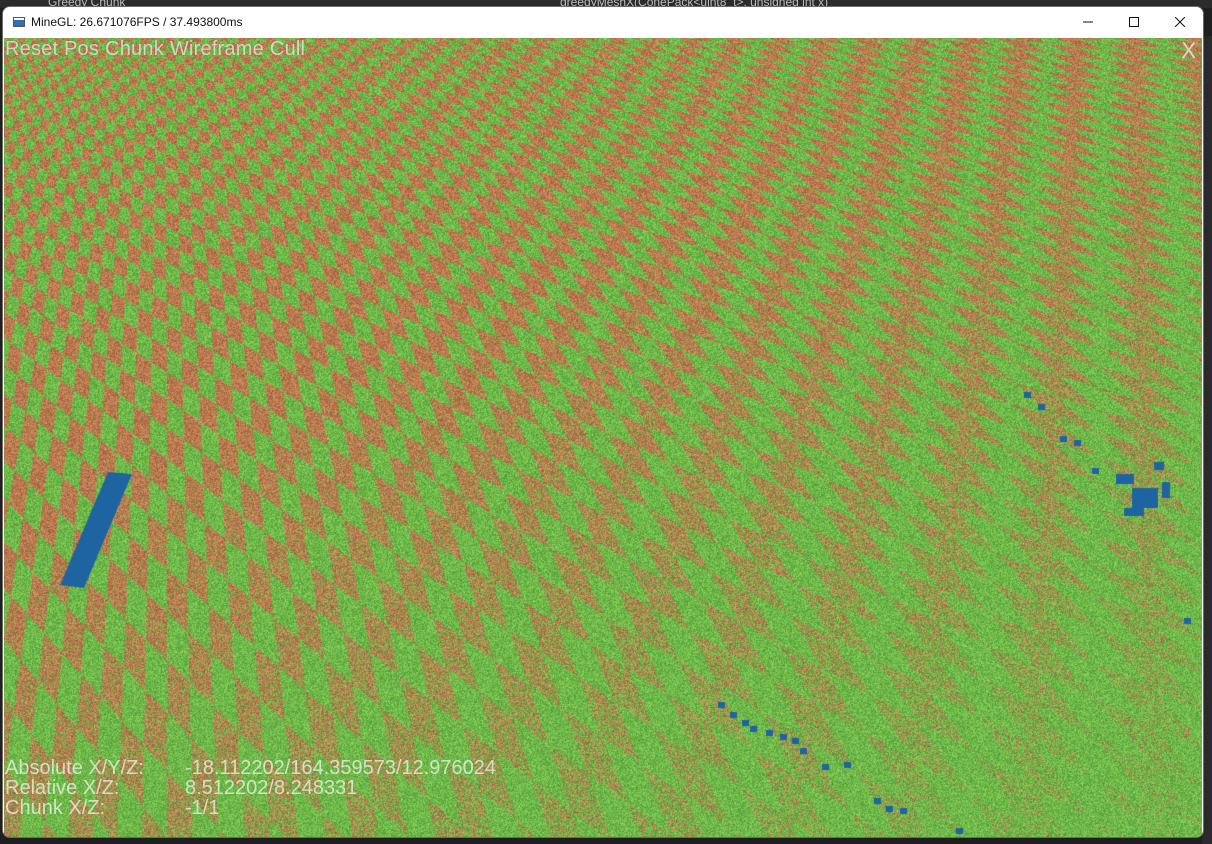 This screenshot has height=844, width=1212. I want to click on hud-relative-row: Relative X/Z: 8.512202/8.248331, so click(250, 788).